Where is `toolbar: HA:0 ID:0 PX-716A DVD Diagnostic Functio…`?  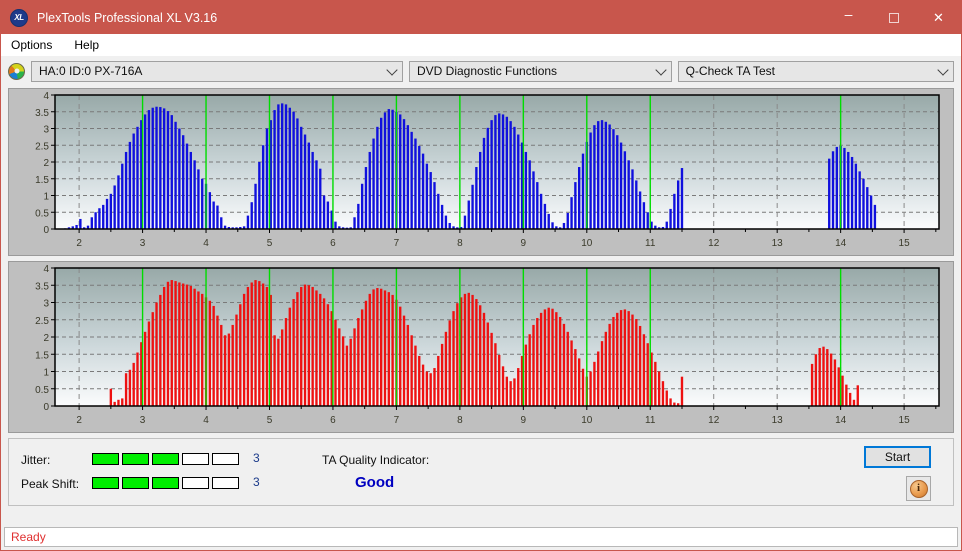 toolbar: HA:0 ID:0 PX-716A DVD Diagnostic Functio… is located at coordinates (481, 71).